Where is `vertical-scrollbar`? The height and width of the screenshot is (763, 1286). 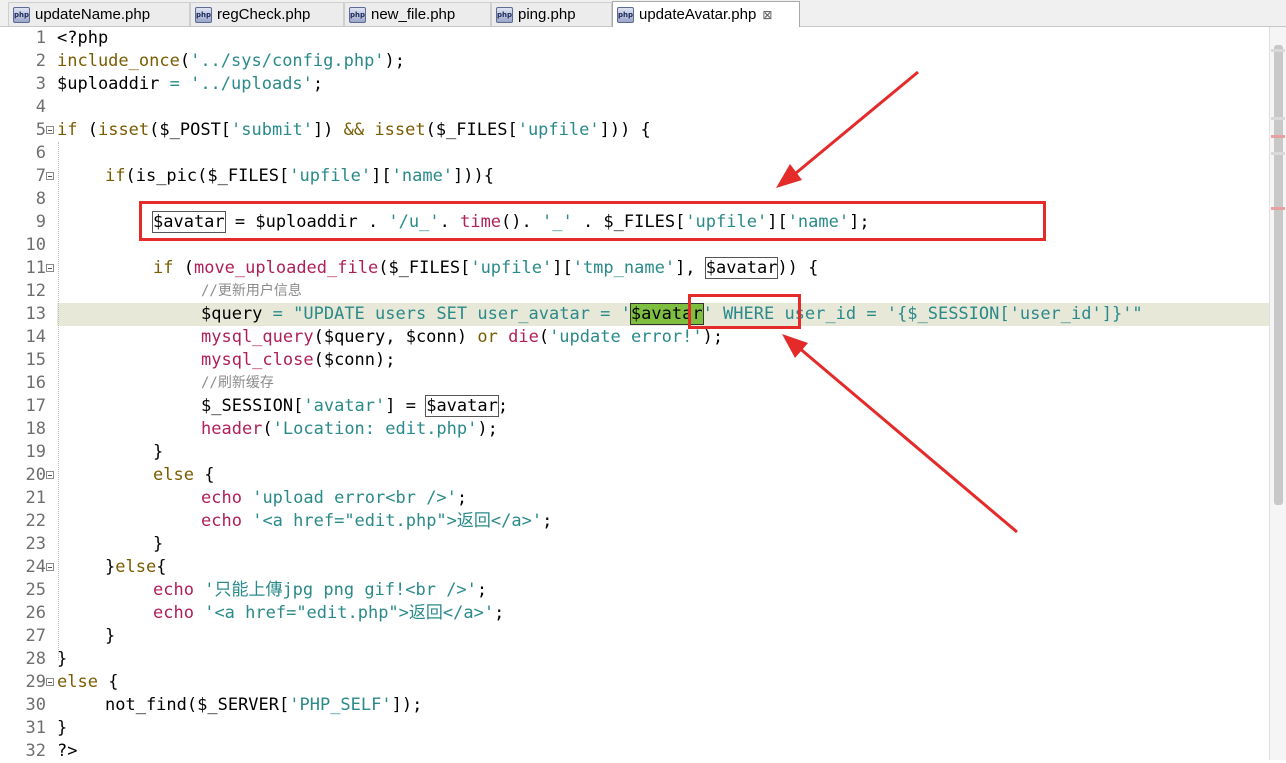 vertical-scrollbar is located at coordinates (1277, 393).